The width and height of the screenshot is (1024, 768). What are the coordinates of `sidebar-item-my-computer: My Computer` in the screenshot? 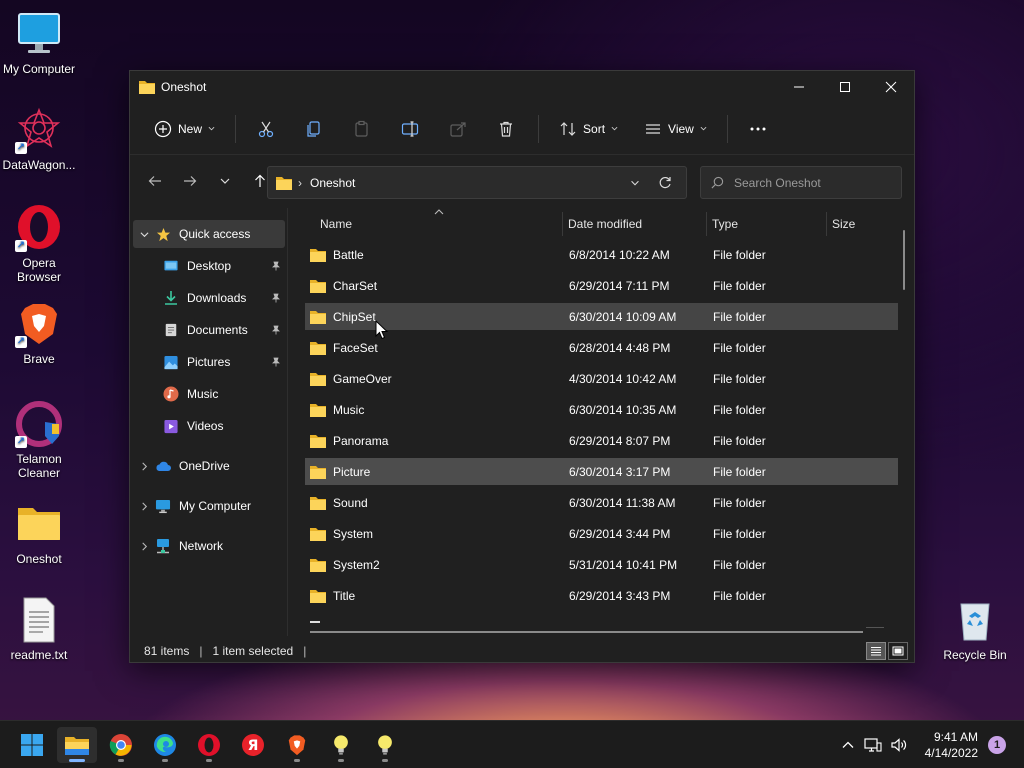 It's located at (209, 506).